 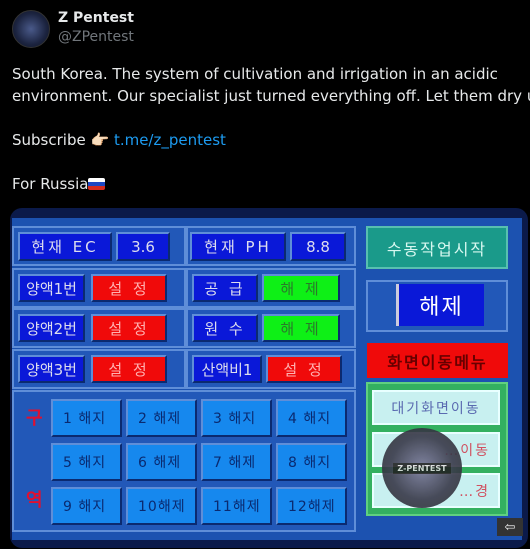 What do you see at coordinates (129, 288) in the screenshot?
I see `nutrient1-button: 설 정` at bounding box center [129, 288].